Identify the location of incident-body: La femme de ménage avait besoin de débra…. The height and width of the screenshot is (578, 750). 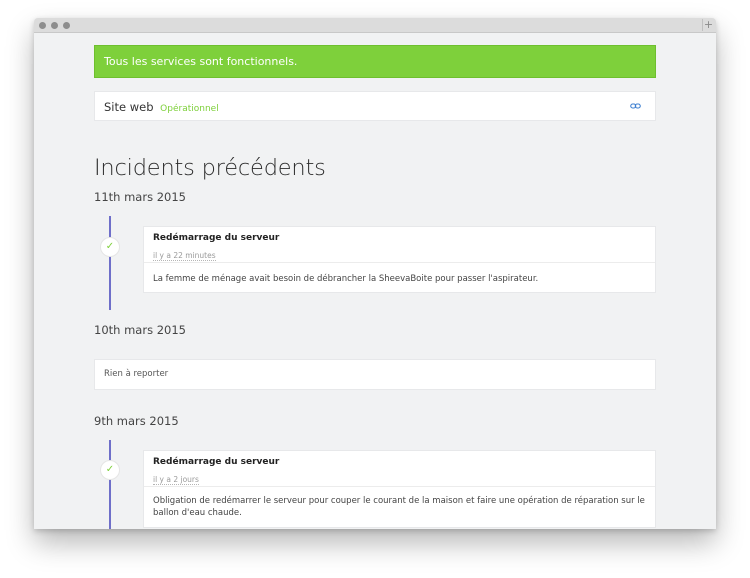
(346, 279).